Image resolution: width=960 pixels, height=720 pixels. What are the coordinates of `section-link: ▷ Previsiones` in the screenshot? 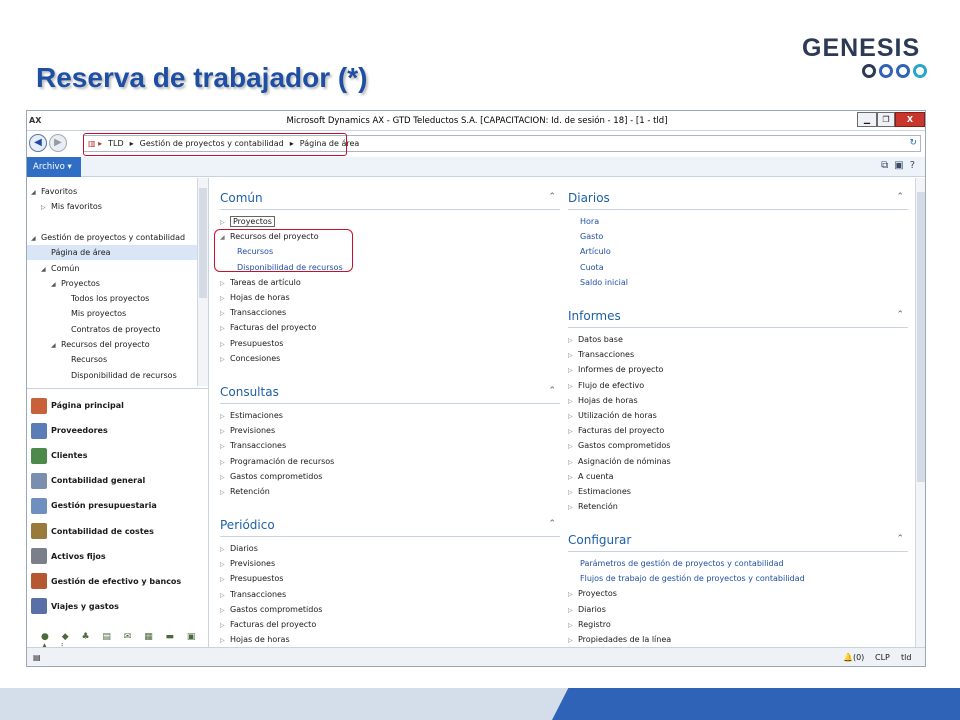 It's located at (247, 563).